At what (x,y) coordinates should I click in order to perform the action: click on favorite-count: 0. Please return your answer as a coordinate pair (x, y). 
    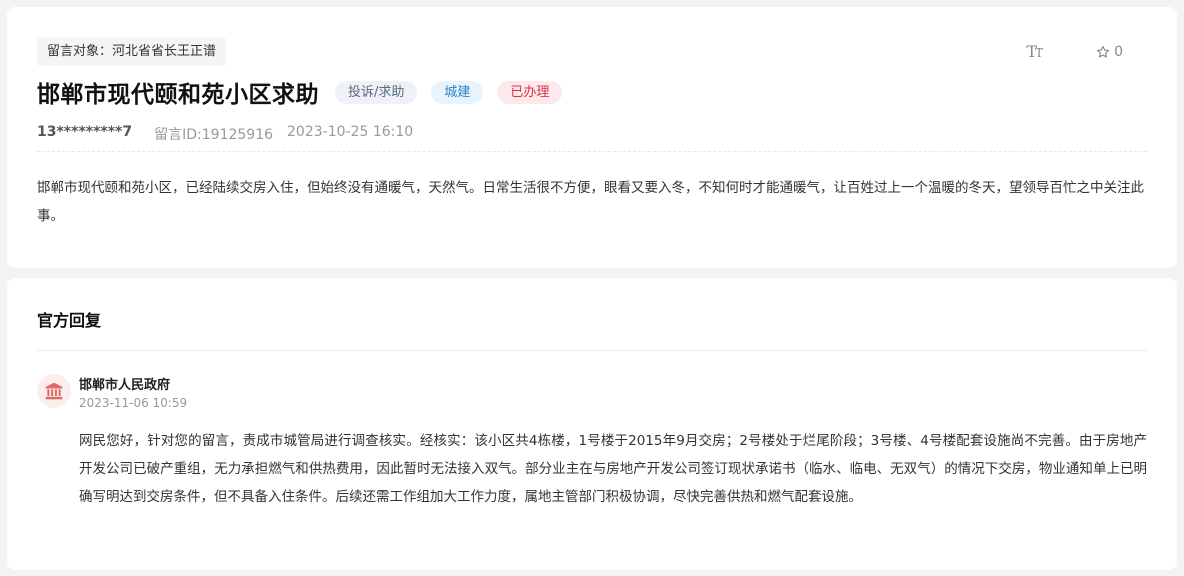
    Looking at the image, I should click on (1118, 51).